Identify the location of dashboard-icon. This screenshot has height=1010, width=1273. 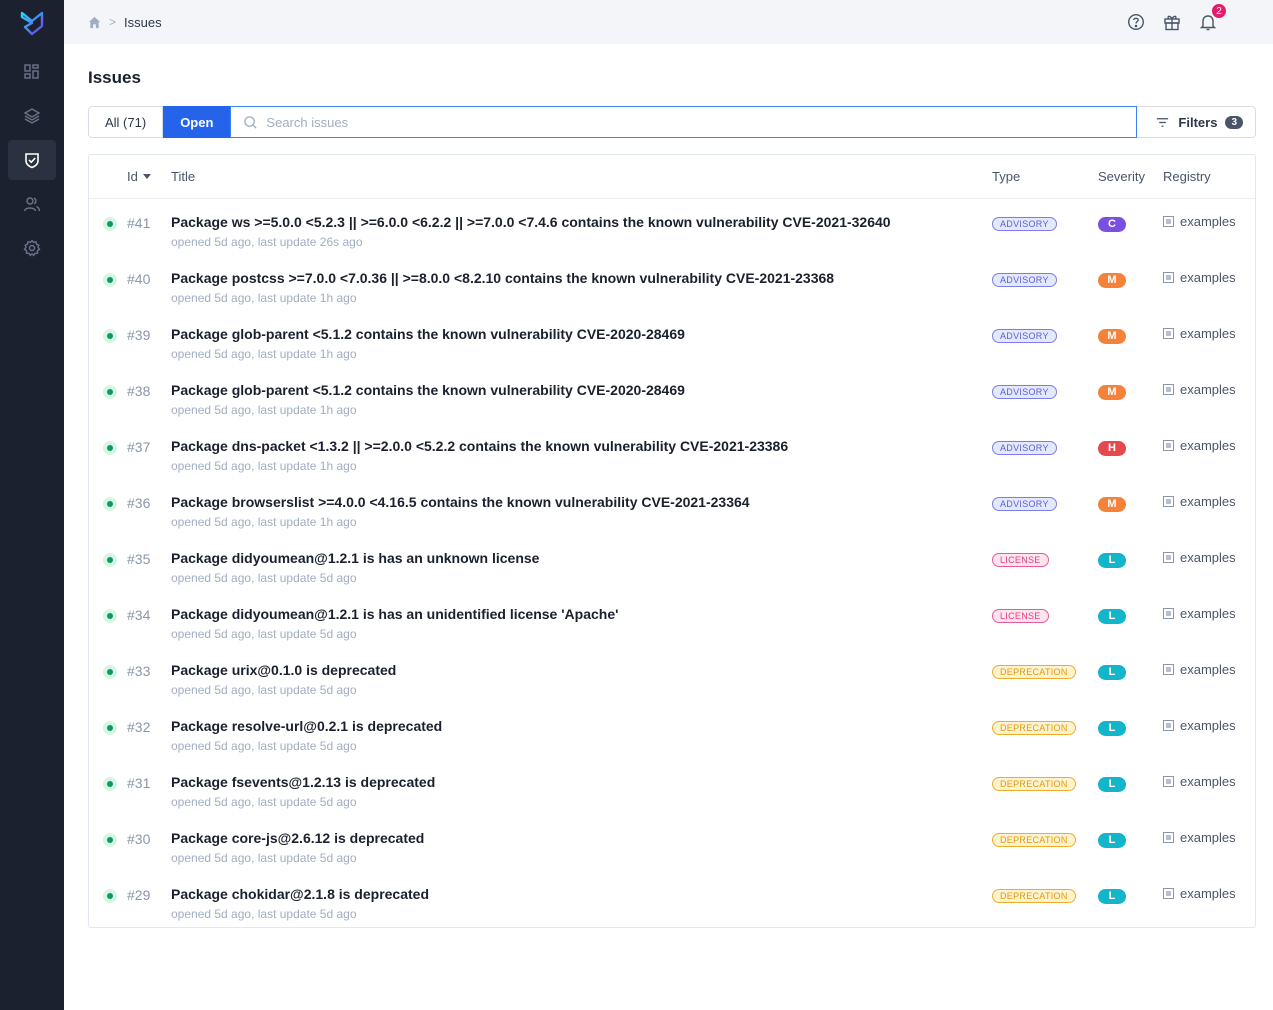
(31, 71).